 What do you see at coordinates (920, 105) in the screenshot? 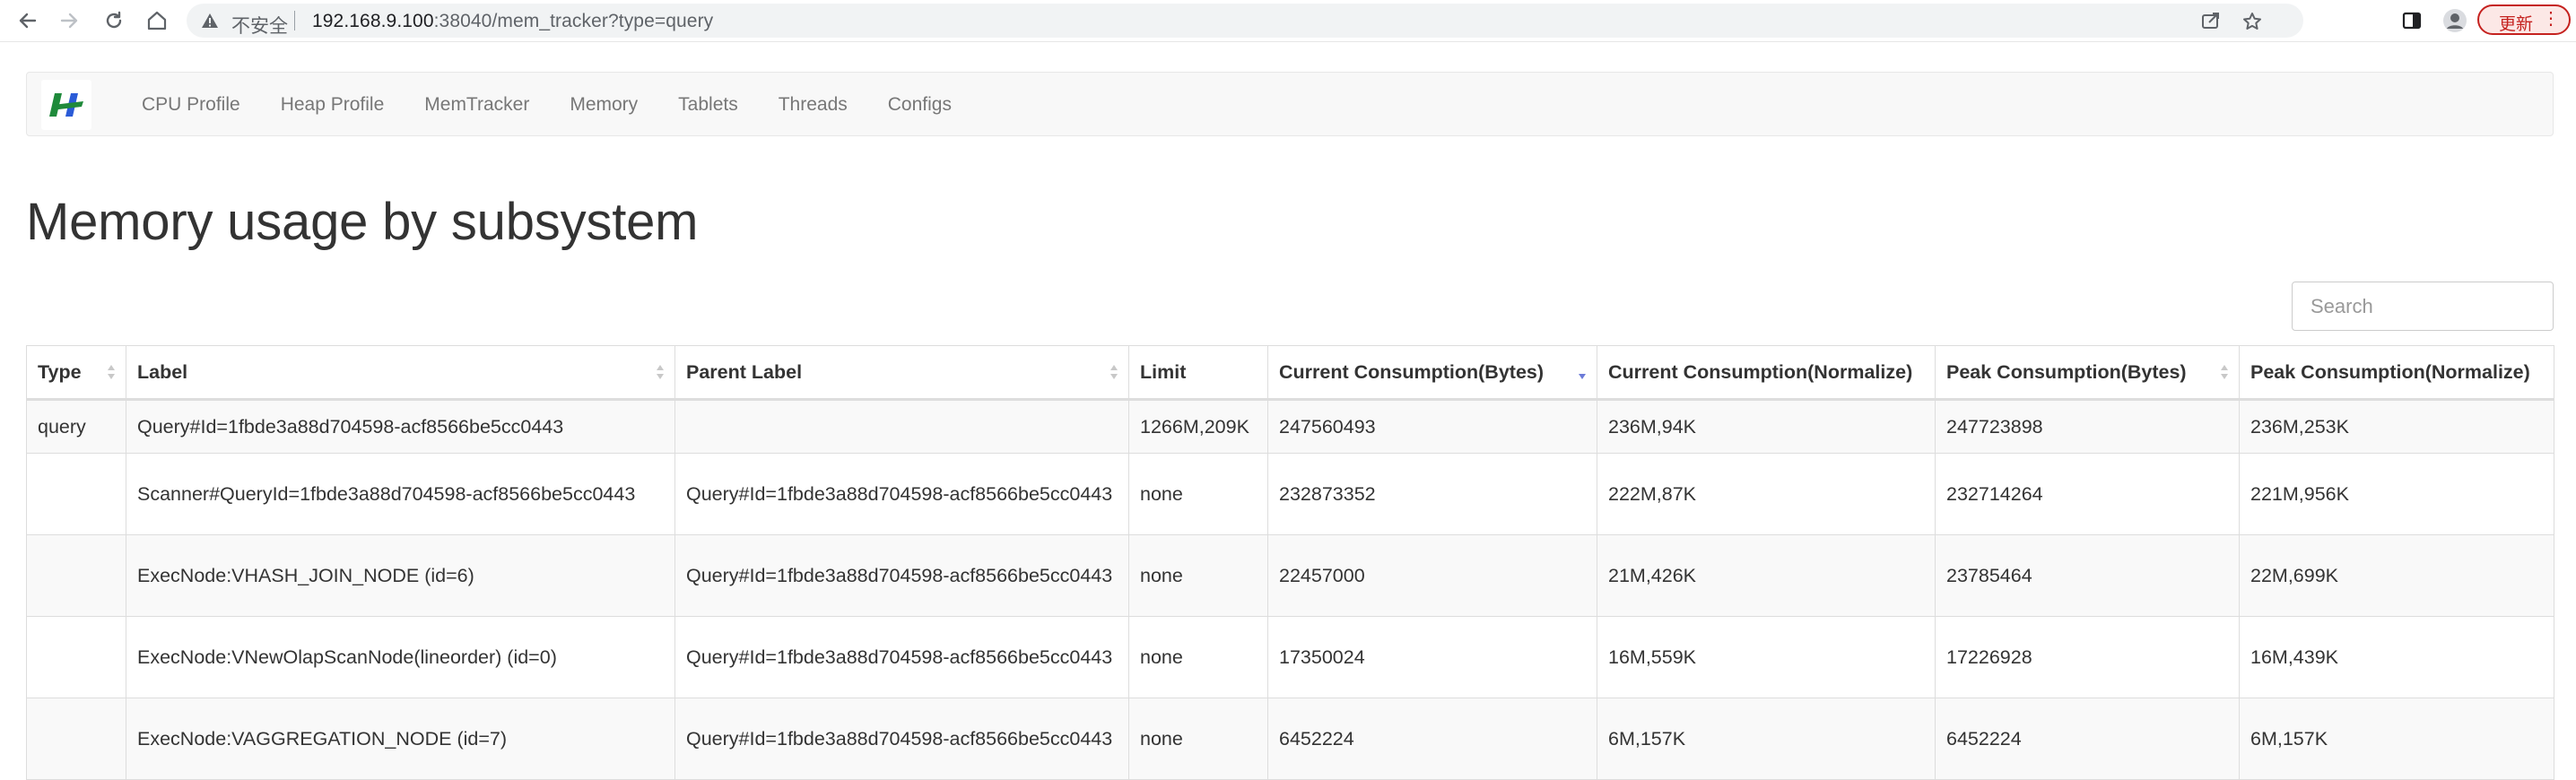
I see `nav-configs: Configs` at bounding box center [920, 105].